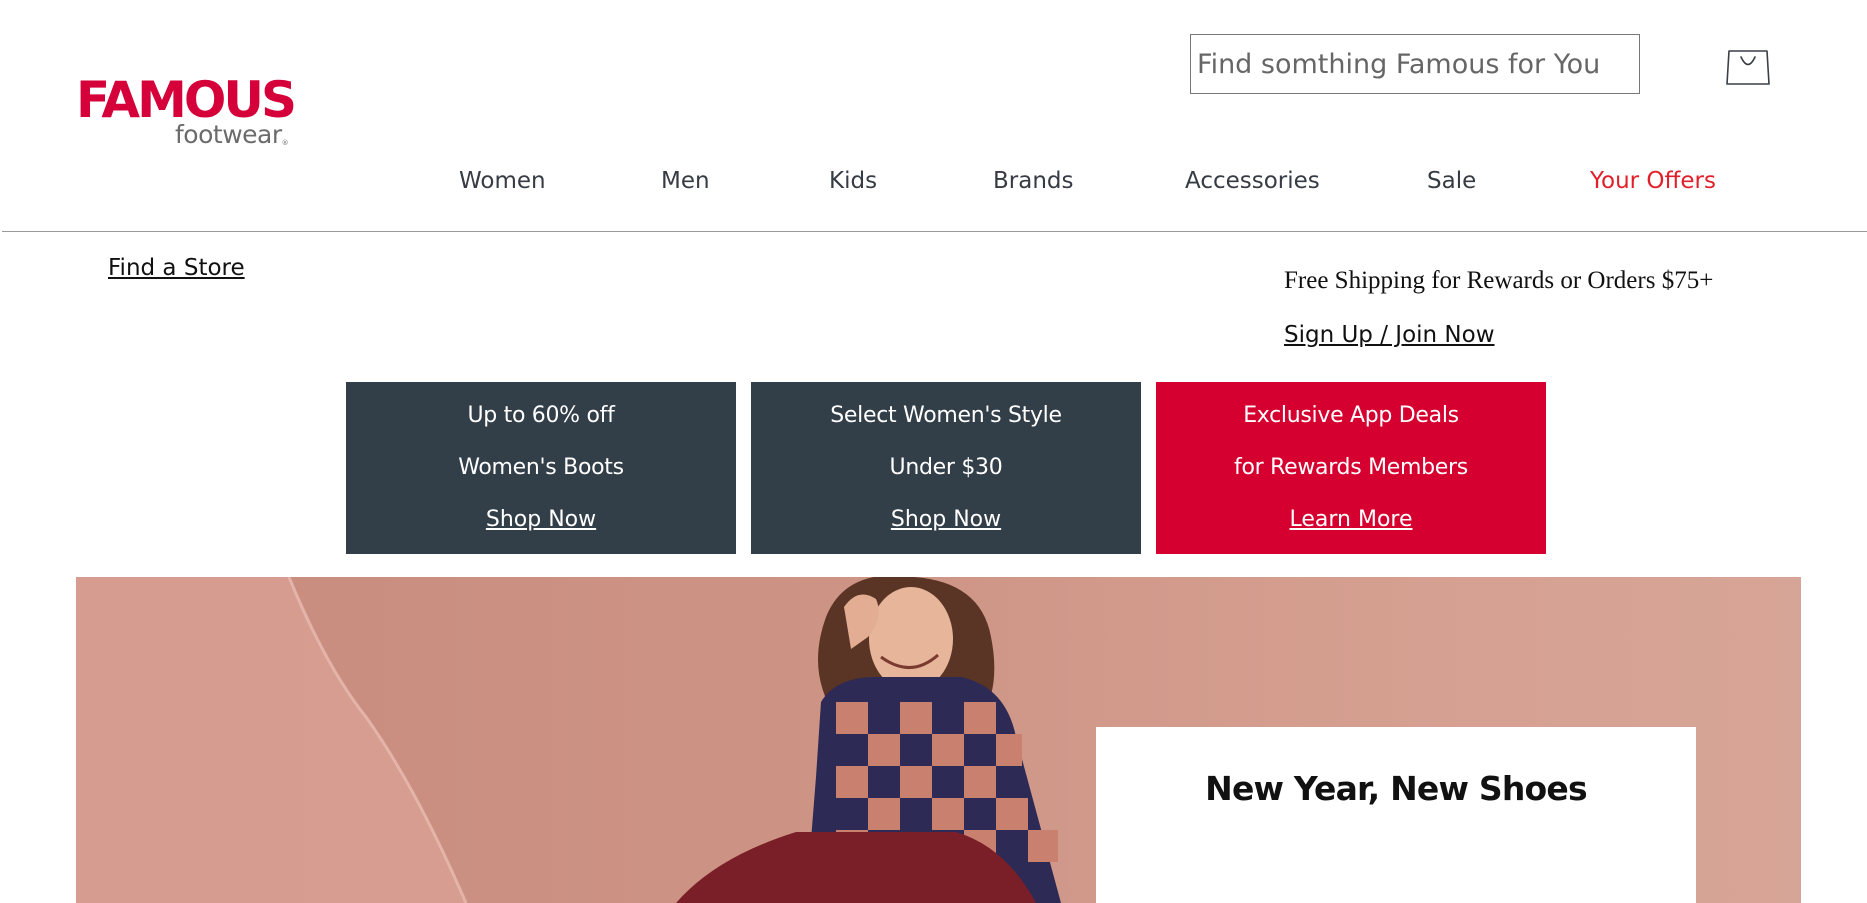  Describe the element at coordinates (853, 181) in the screenshot. I see `nav-item-kids: Kids` at that location.